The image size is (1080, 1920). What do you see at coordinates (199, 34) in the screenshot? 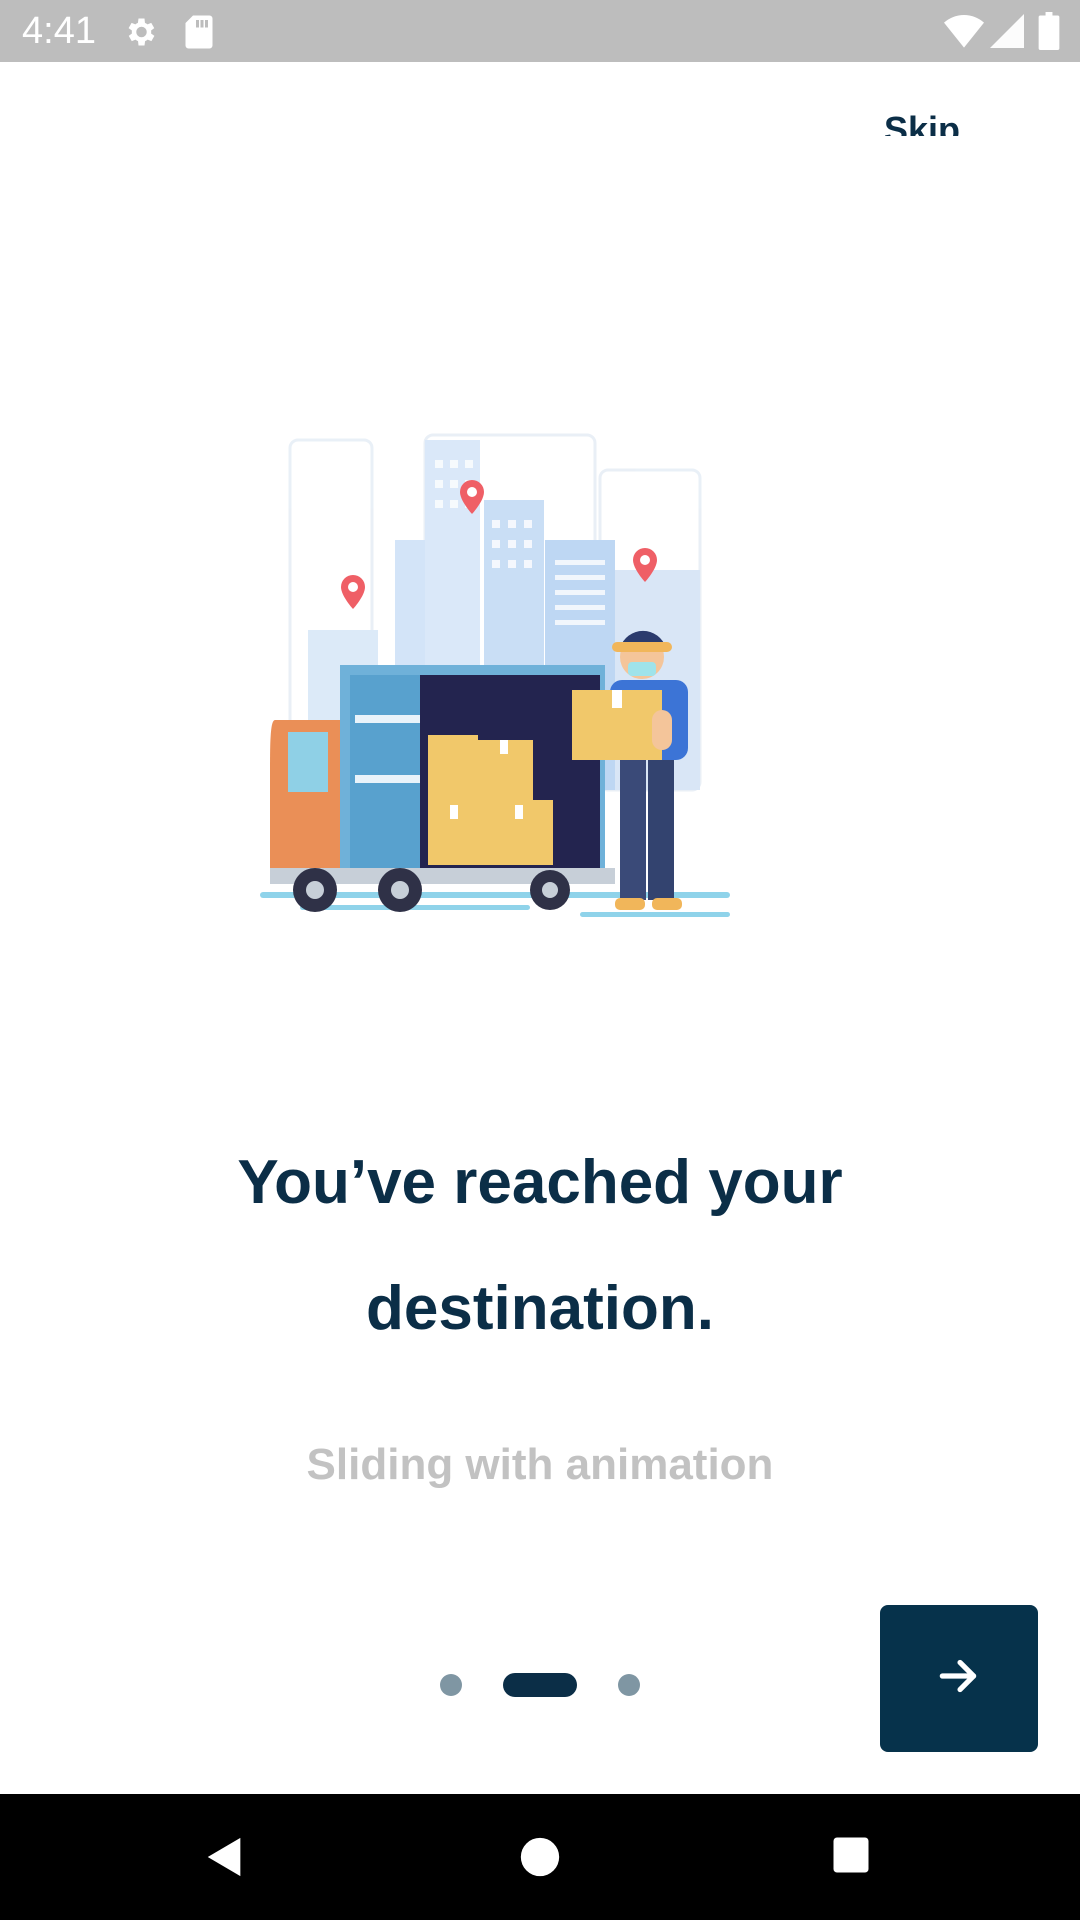
I see `sd-card-icon` at bounding box center [199, 34].